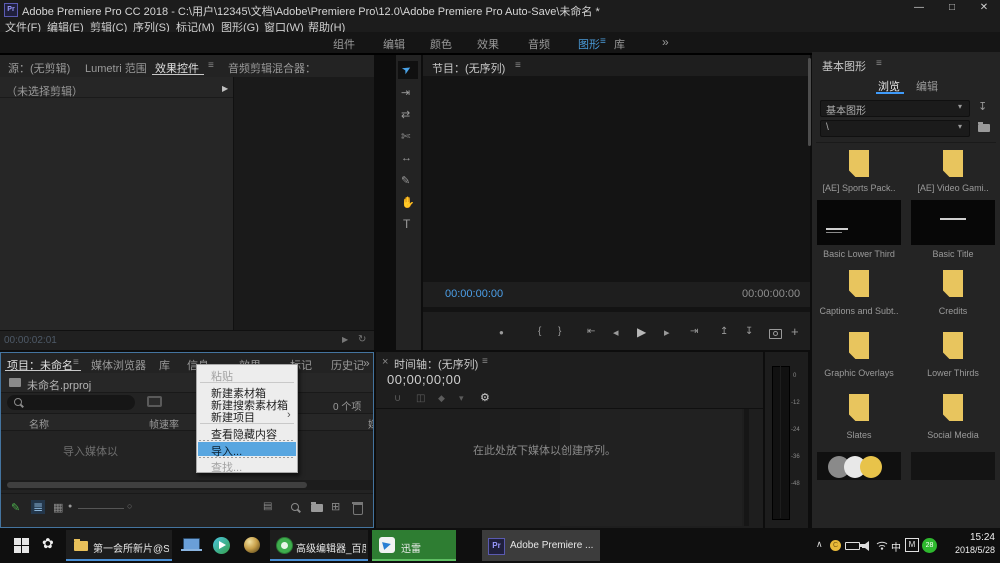  What do you see at coordinates (38, 507) in the screenshot?
I see `list-view-icon: ≣` at bounding box center [38, 507].